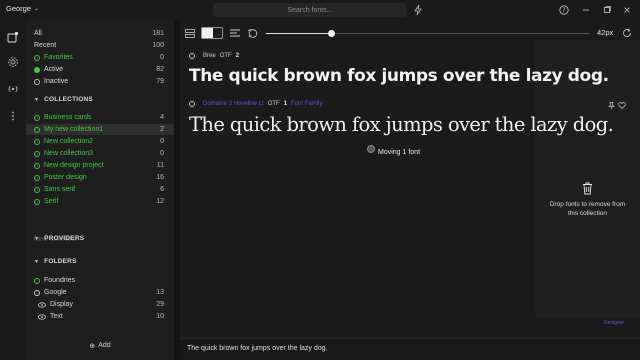 The width and height of the screenshot is (640, 360). I want to click on font-actions, so click(617, 107).